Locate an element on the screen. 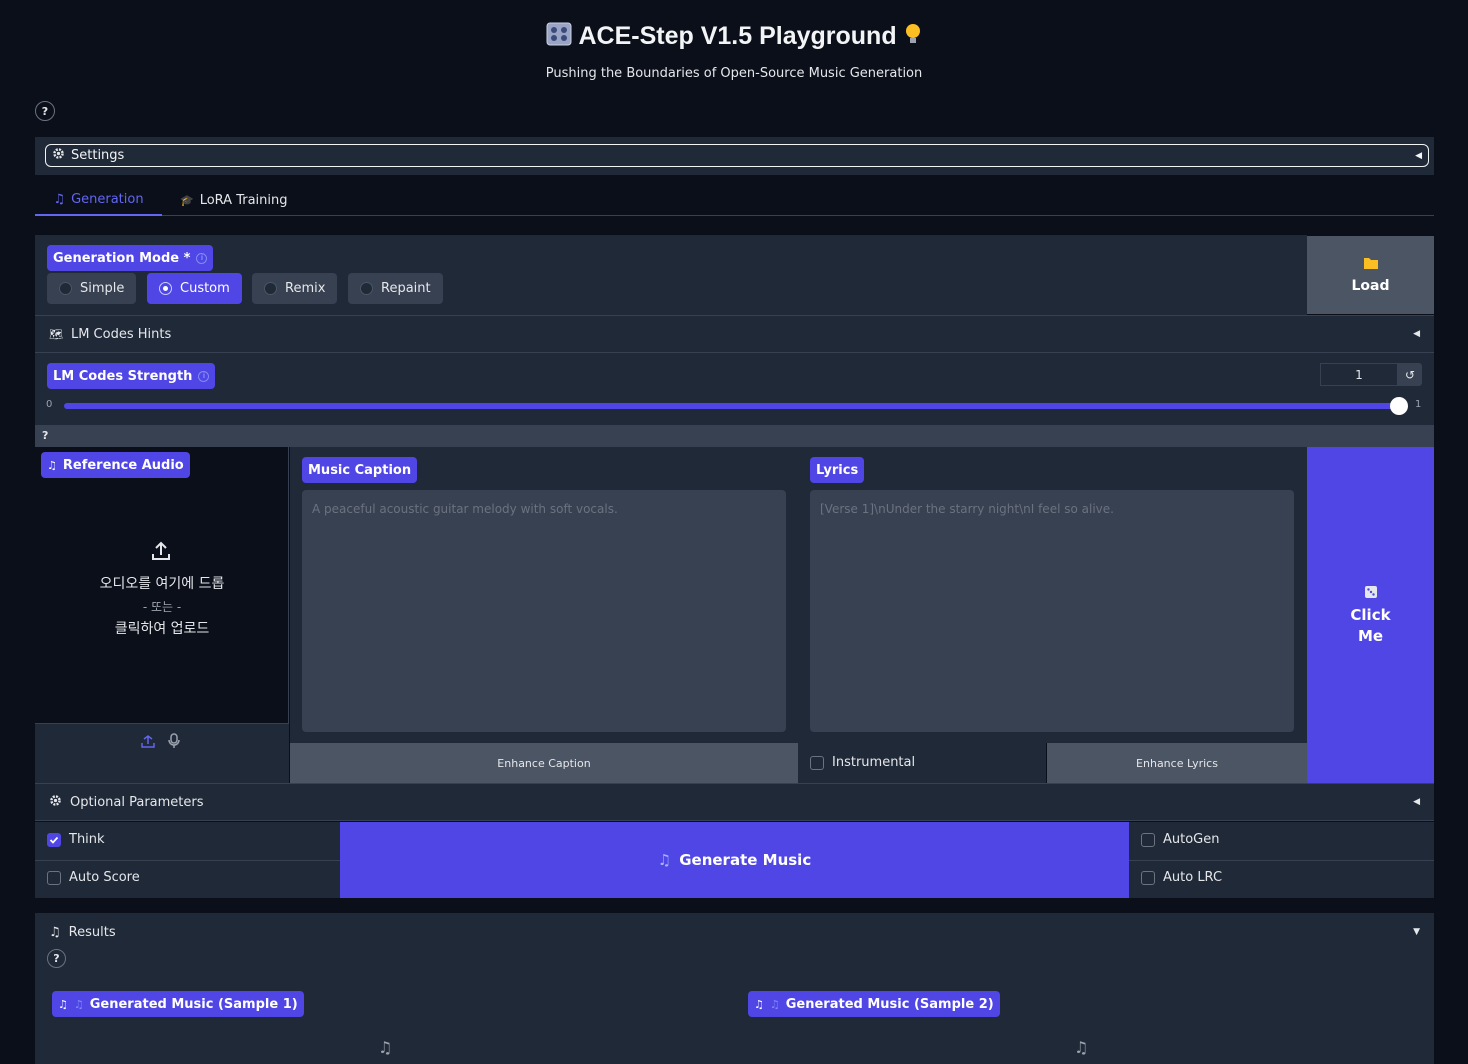  checkbox-label: Auto Score is located at coordinates (104, 877).